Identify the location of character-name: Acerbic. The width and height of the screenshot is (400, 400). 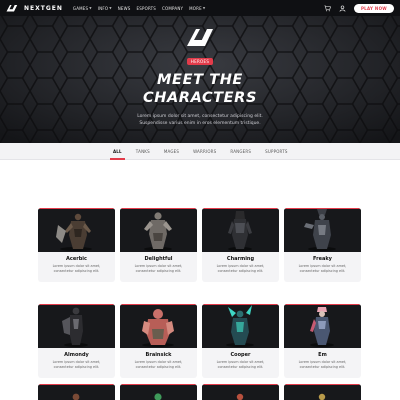
(76, 259).